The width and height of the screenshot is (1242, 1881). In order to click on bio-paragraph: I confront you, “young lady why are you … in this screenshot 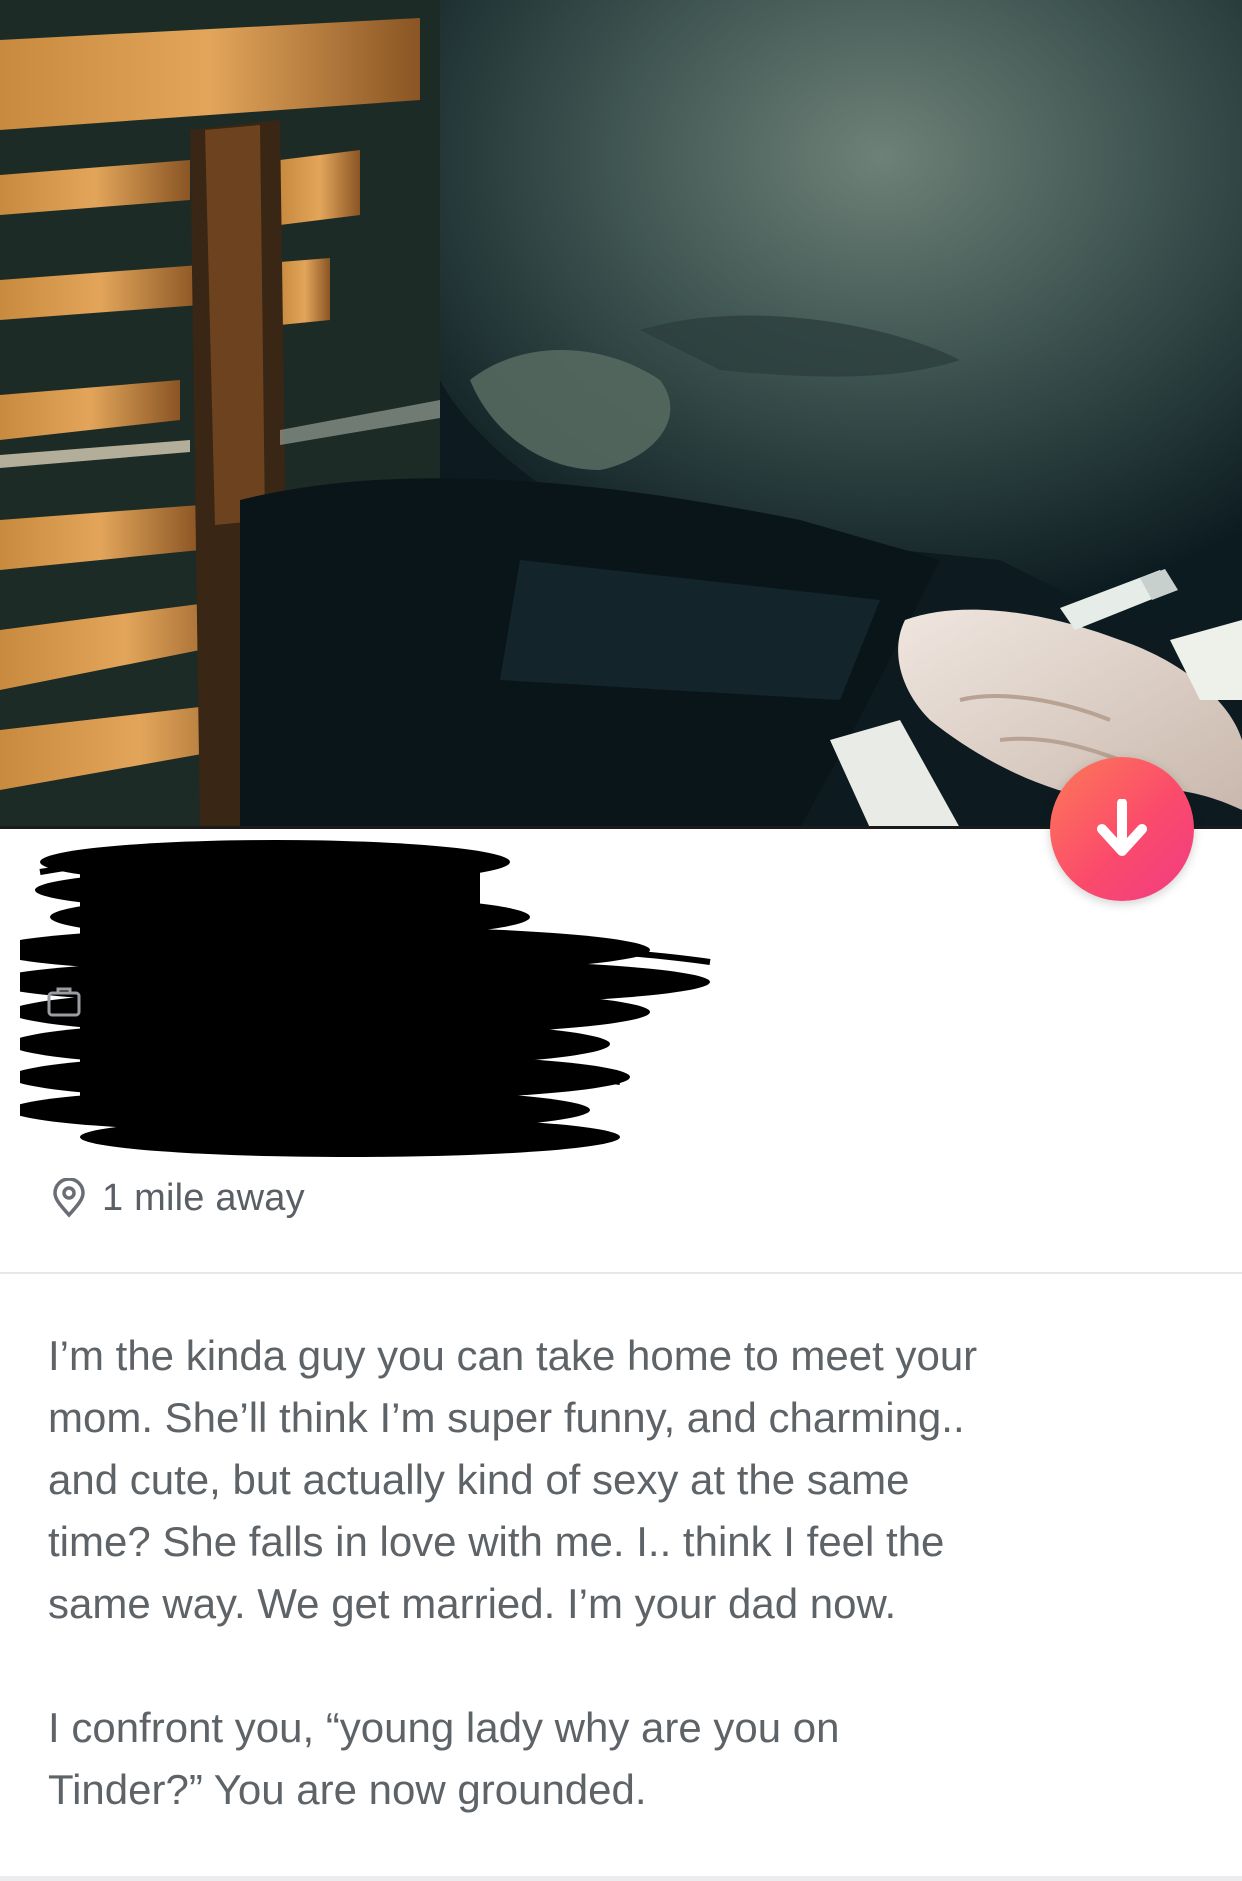, I will do `click(444, 1758)`.